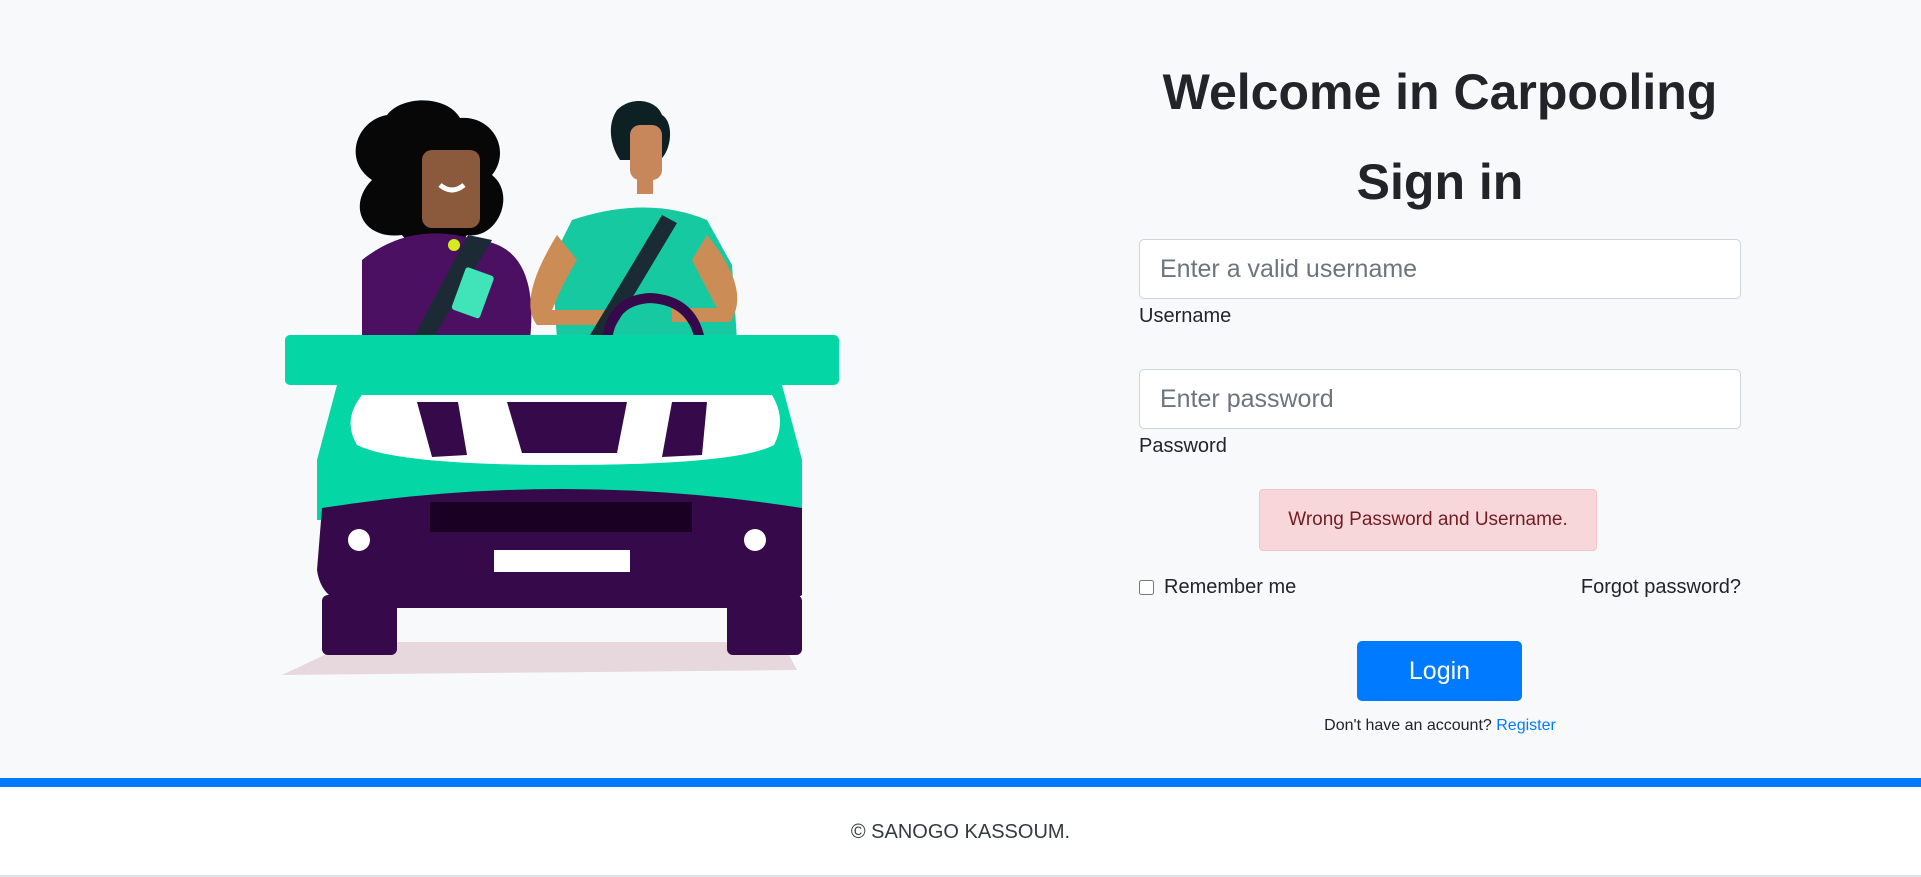 This screenshot has height=877, width=1921. Describe the element at coordinates (634, 221) in the screenshot. I see `driver-figure` at that location.